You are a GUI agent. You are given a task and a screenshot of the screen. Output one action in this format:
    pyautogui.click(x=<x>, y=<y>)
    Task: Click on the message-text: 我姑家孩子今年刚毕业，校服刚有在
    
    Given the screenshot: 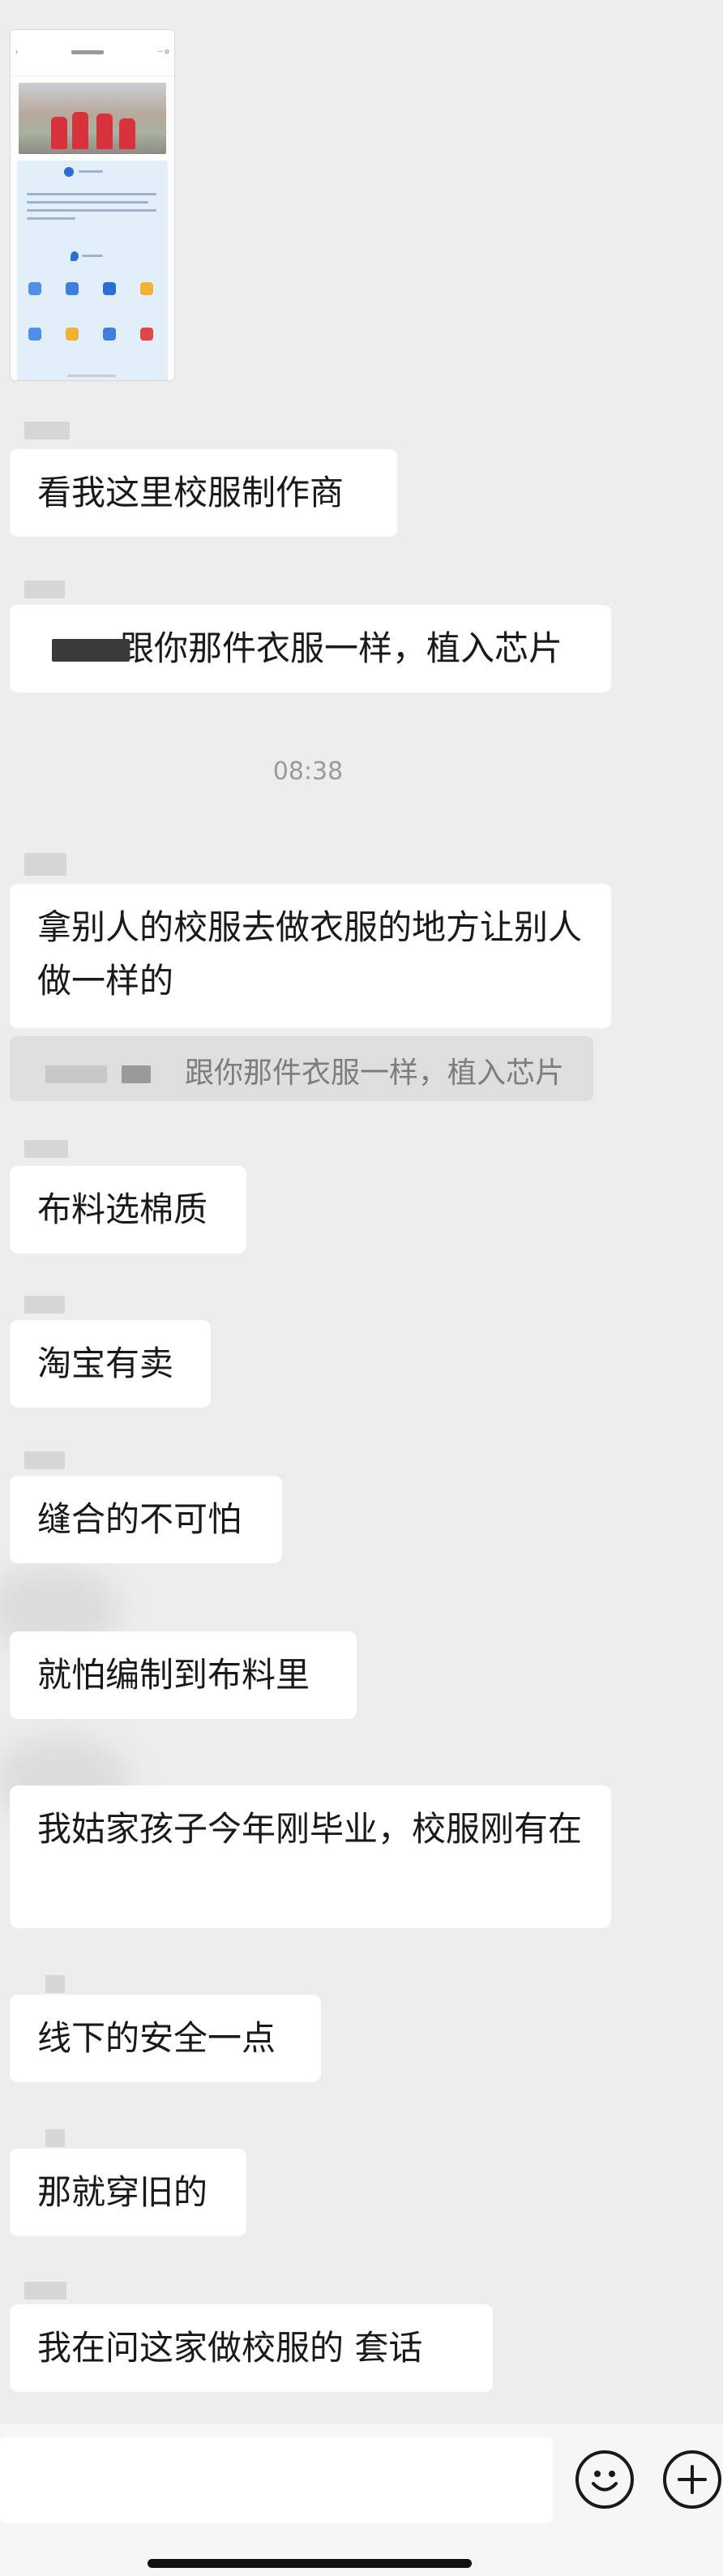 What is the action you would take?
    pyautogui.click(x=310, y=1829)
    